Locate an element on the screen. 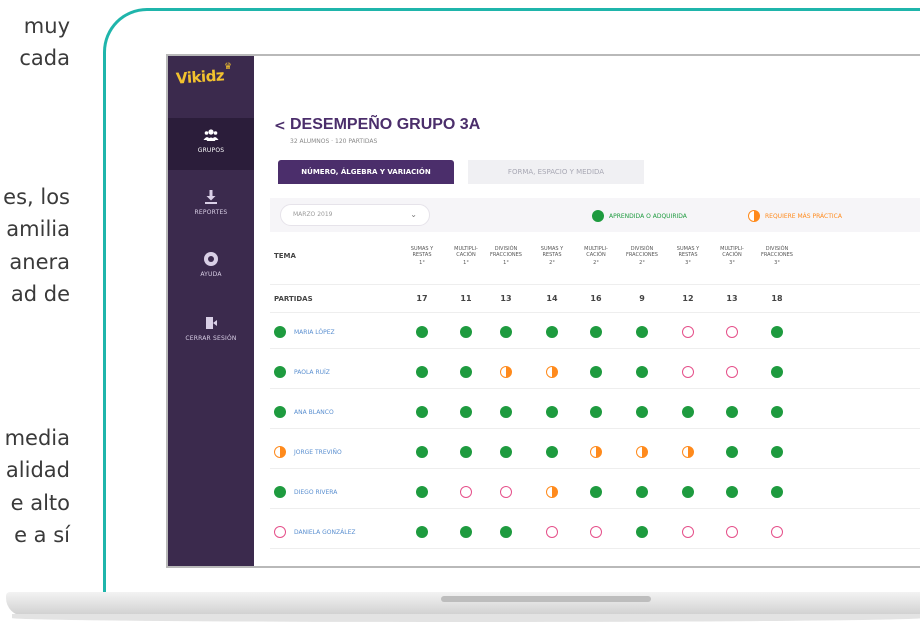 This screenshot has width=920, height=628. table-row: DANIELA GONZÁLEZ is located at coordinates (314, 532).